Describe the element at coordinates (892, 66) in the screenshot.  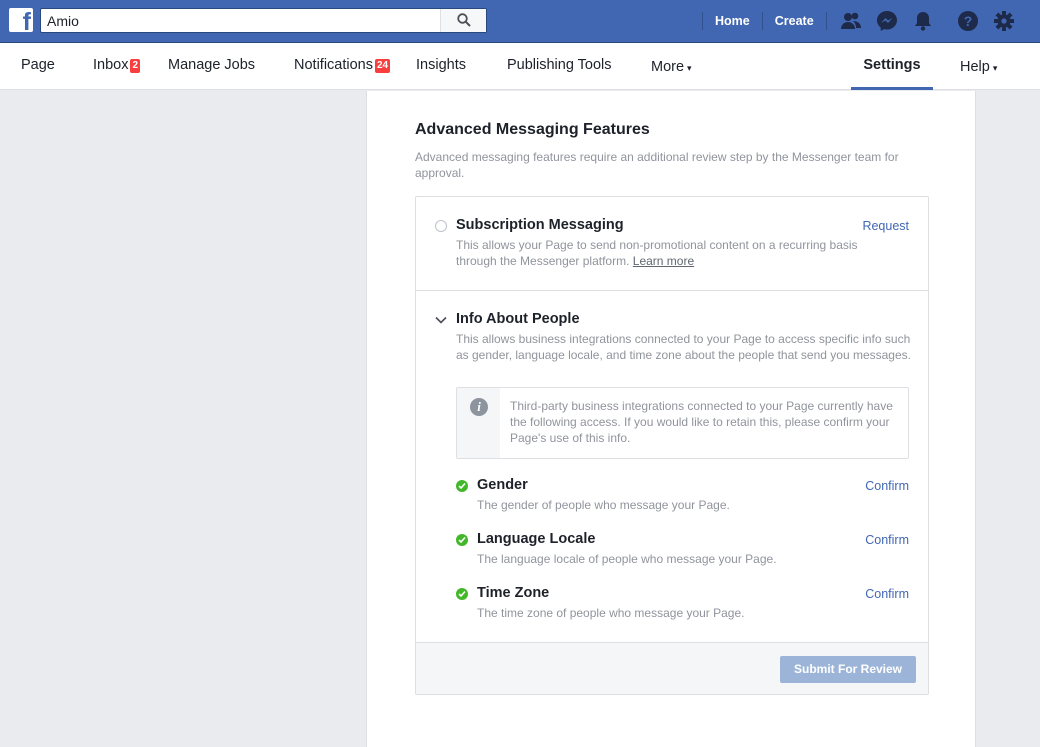
I see `tab-settings: Settings` at that location.